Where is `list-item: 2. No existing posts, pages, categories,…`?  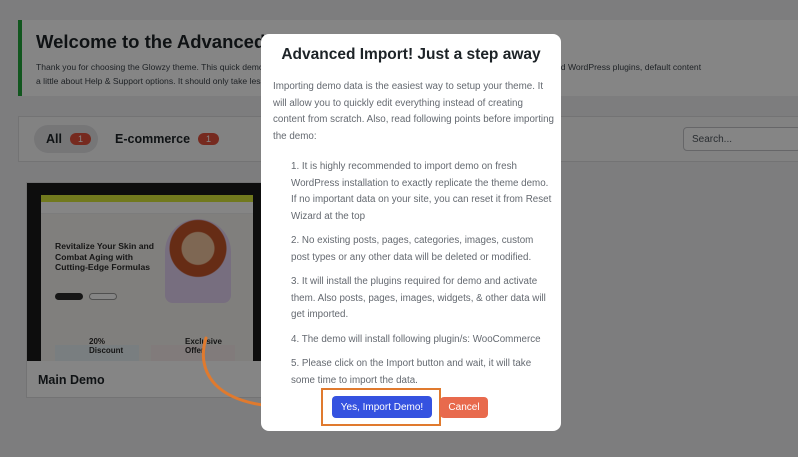
list-item: 2. No existing posts, pages, categories,… is located at coordinates (412, 249).